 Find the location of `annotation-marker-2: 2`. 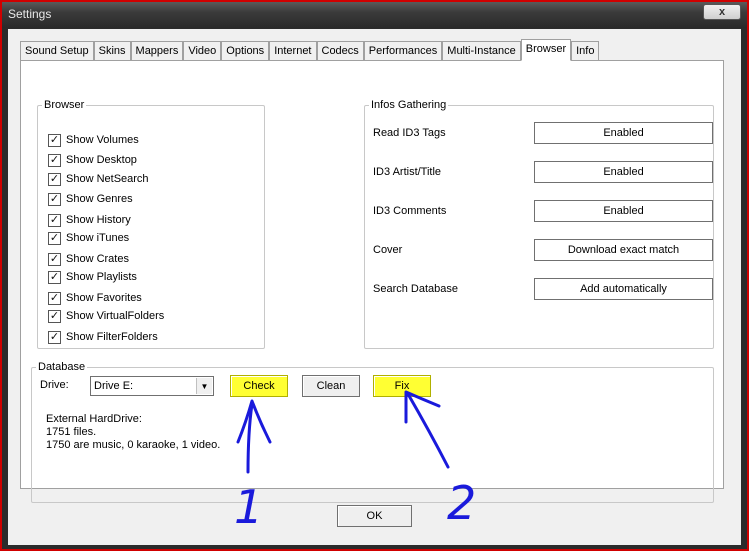

annotation-marker-2: 2 is located at coordinates (462, 503).